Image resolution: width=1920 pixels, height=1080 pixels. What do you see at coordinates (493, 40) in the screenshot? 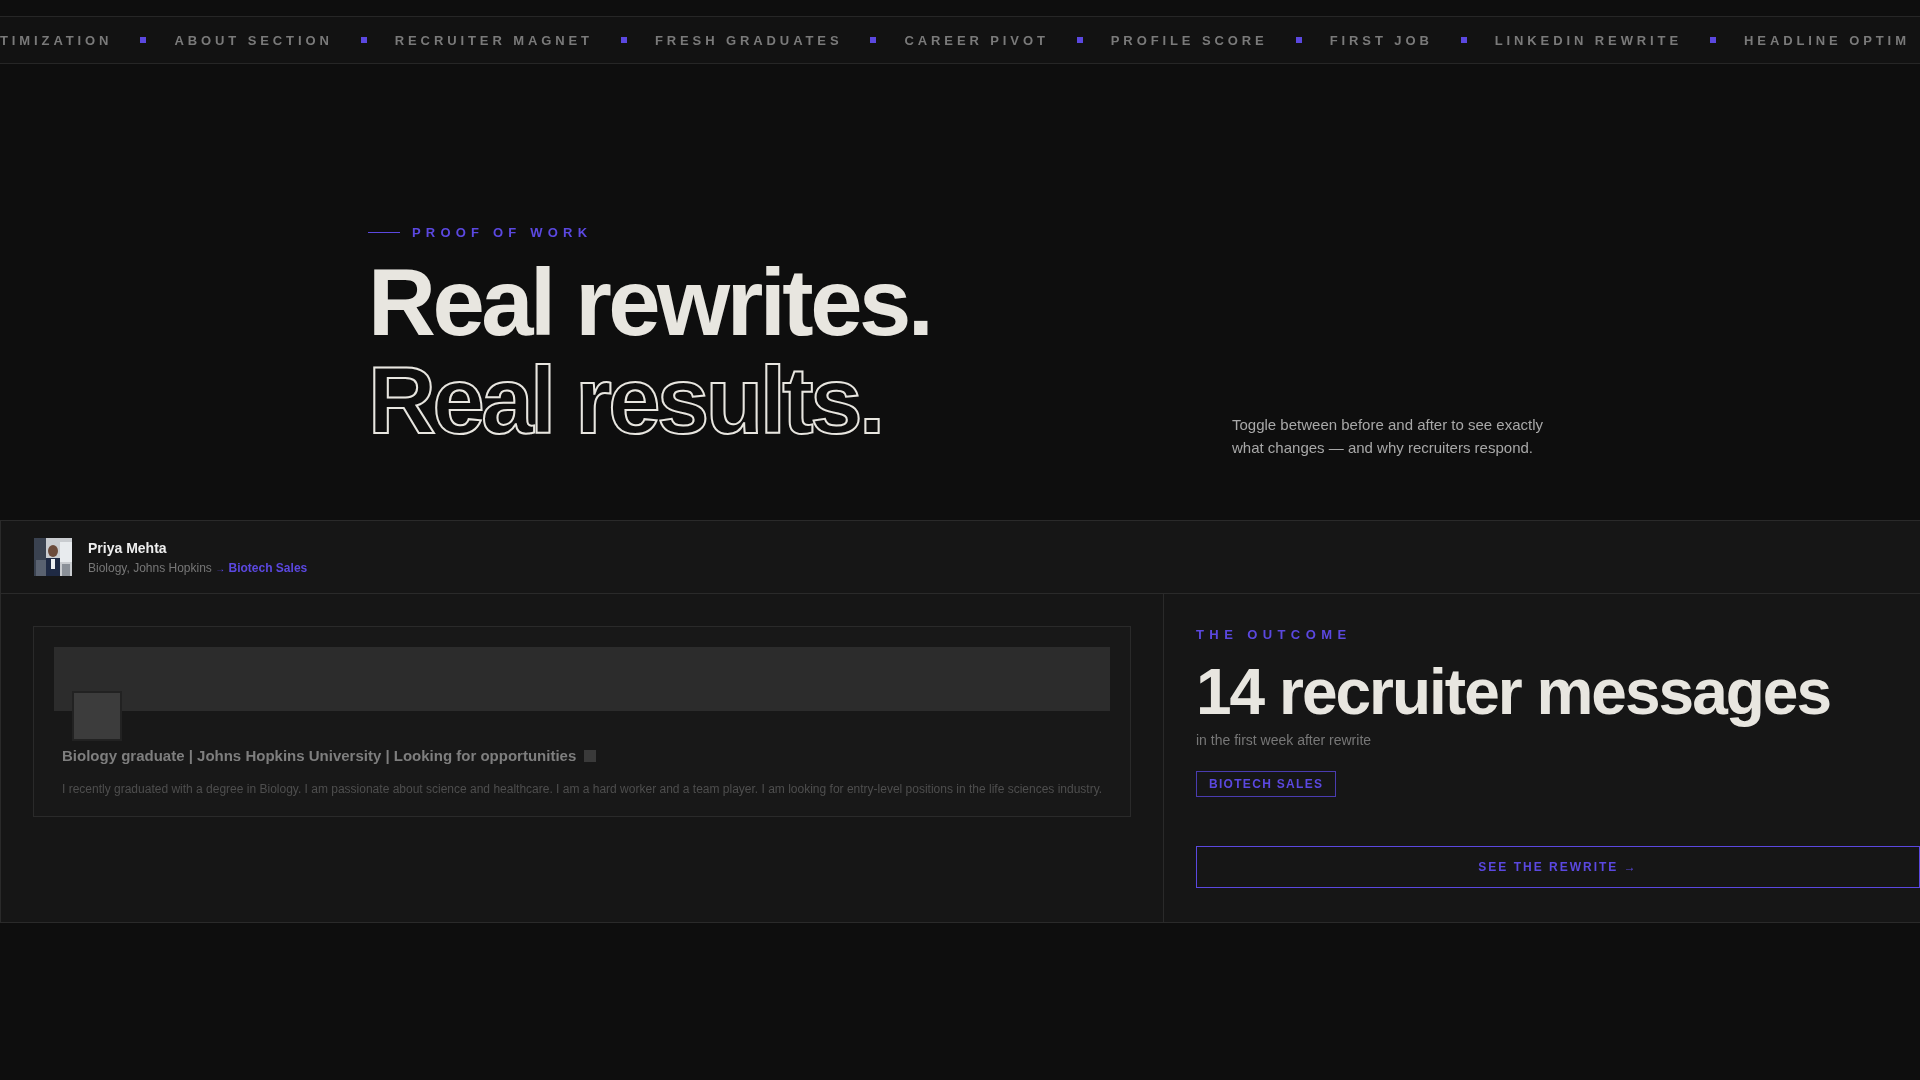
I see `ticker-item: RECRUITER MAGNET` at bounding box center [493, 40].